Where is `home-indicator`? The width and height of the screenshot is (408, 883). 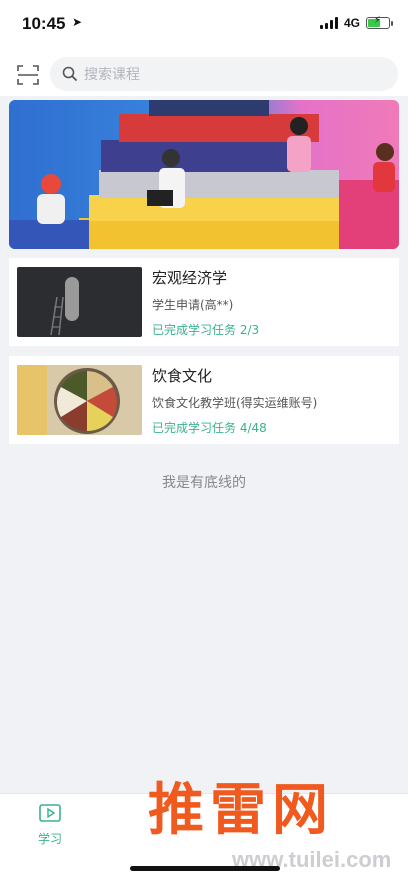
home-indicator is located at coordinates (205, 868).